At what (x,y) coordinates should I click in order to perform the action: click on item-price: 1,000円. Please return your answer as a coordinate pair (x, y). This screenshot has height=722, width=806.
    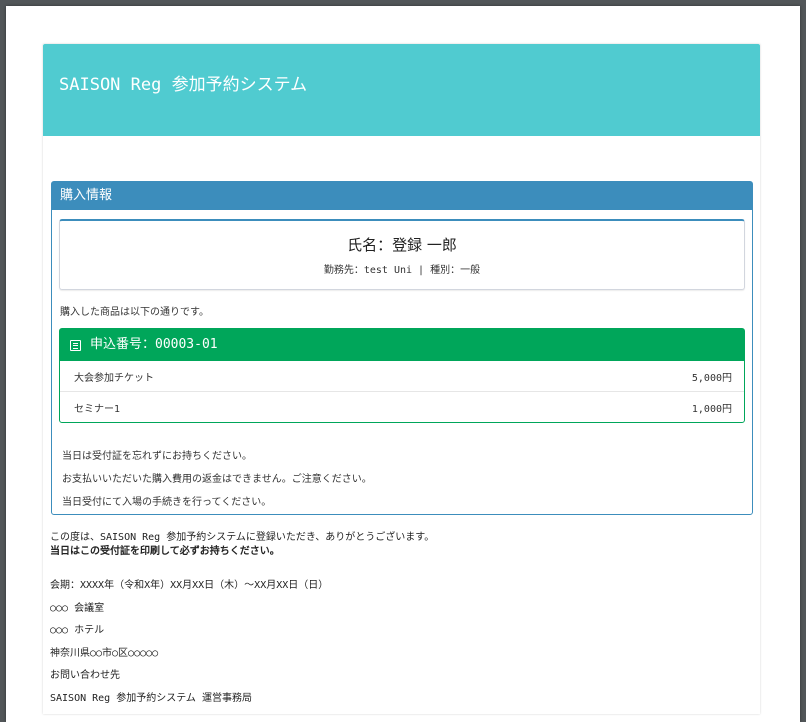
    Looking at the image, I should click on (711, 409).